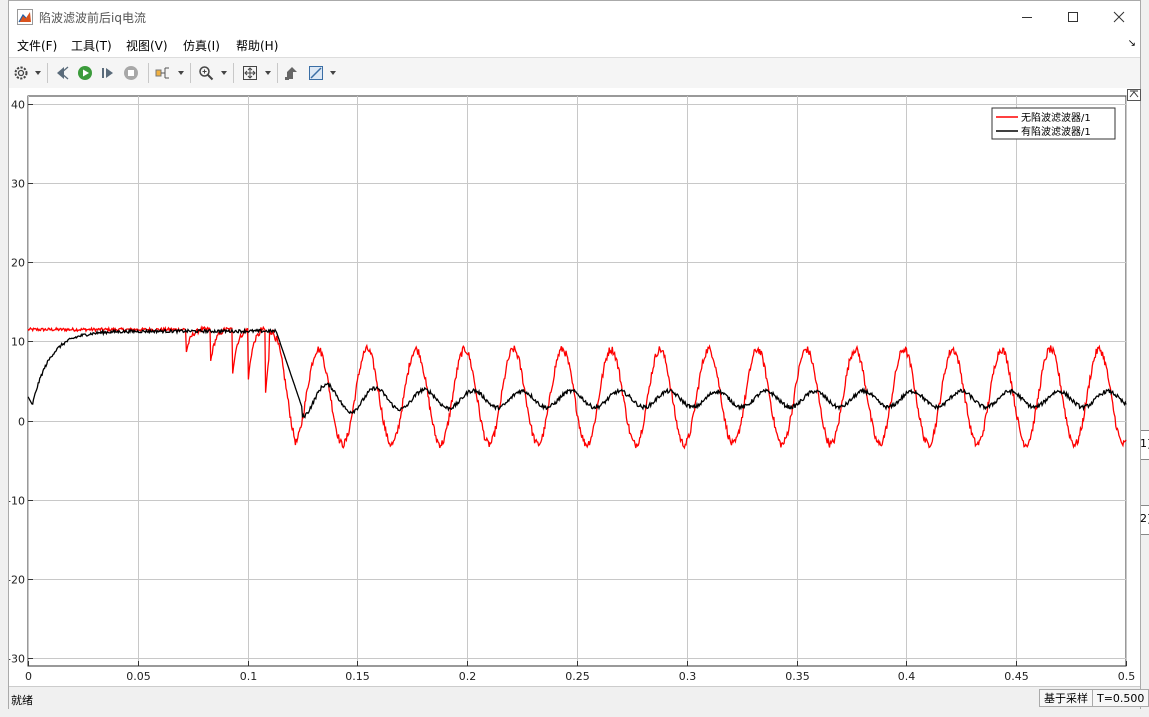  What do you see at coordinates (268, 73) in the screenshot?
I see `fit-view-dropdown-icon` at bounding box center [268, 73].